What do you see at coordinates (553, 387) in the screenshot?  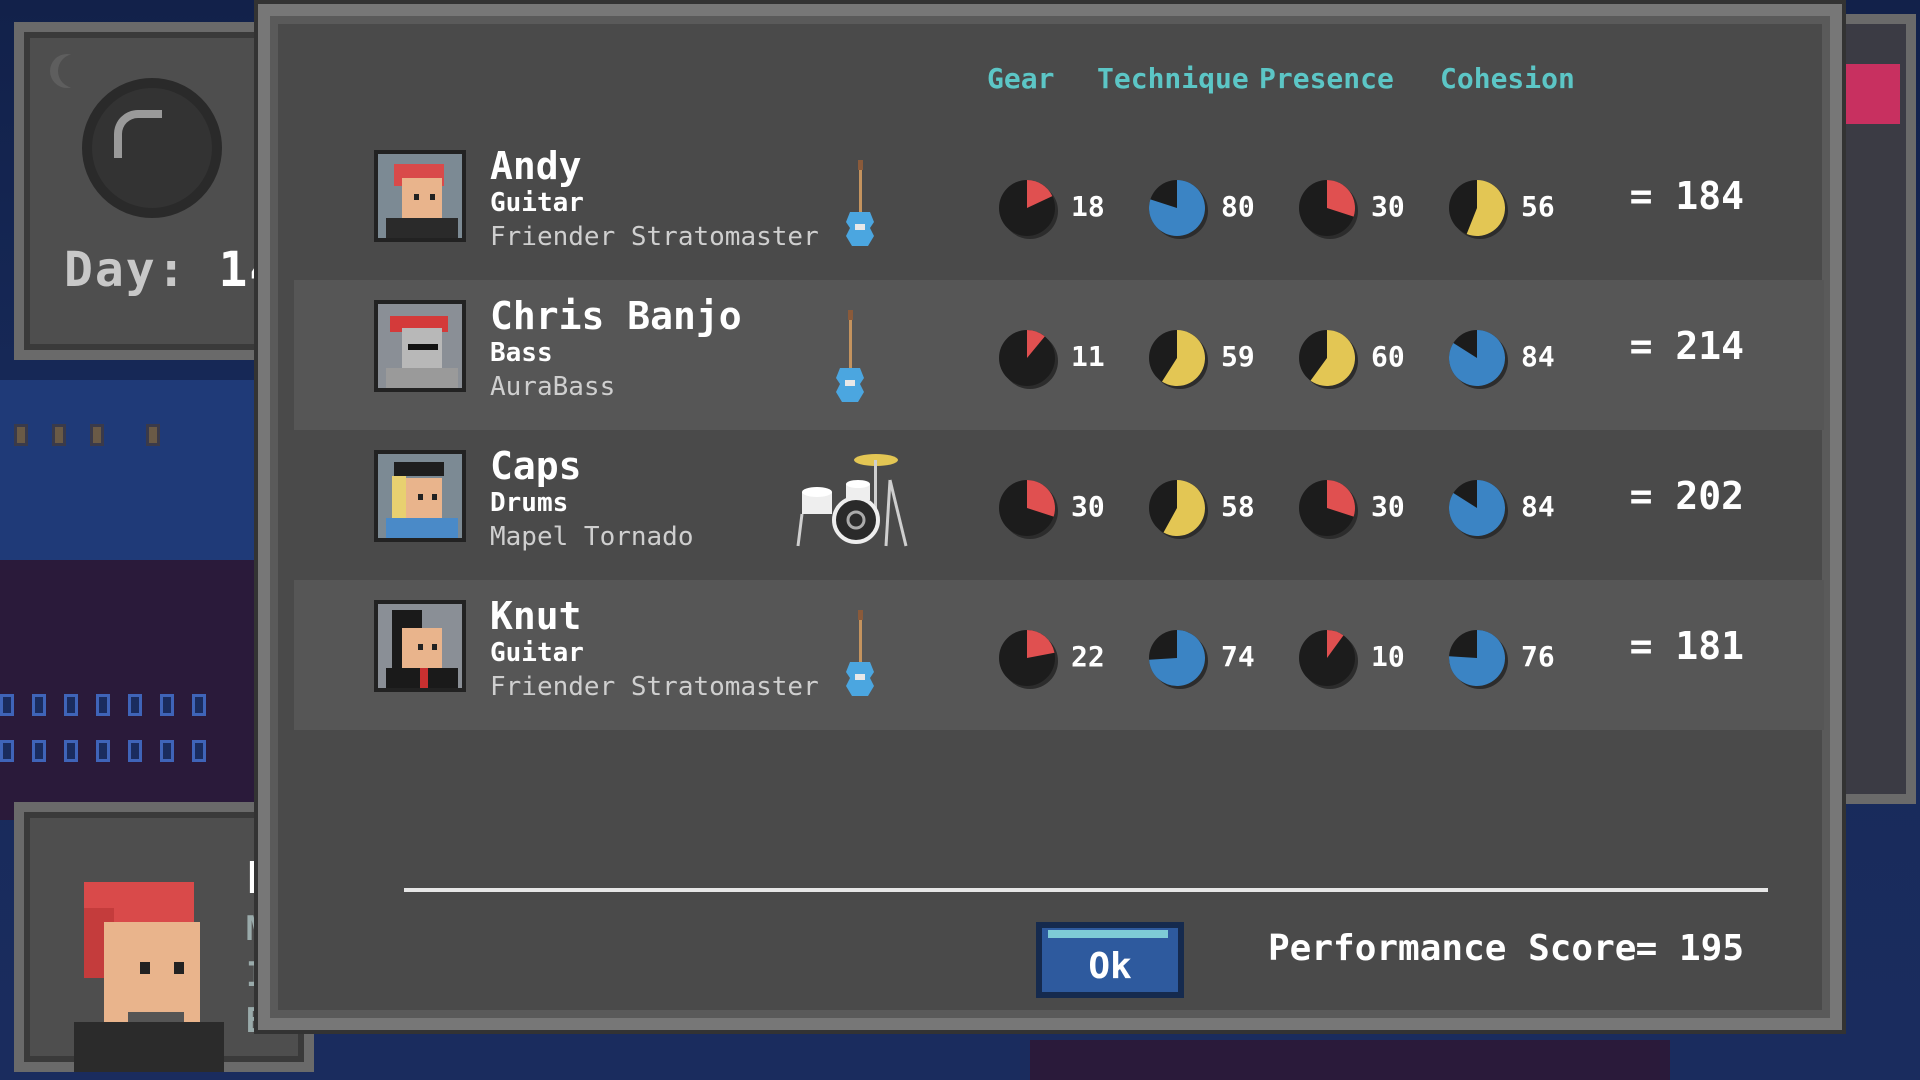 I see `member-instrument: AuraBass` at bounding box center [553, 387].